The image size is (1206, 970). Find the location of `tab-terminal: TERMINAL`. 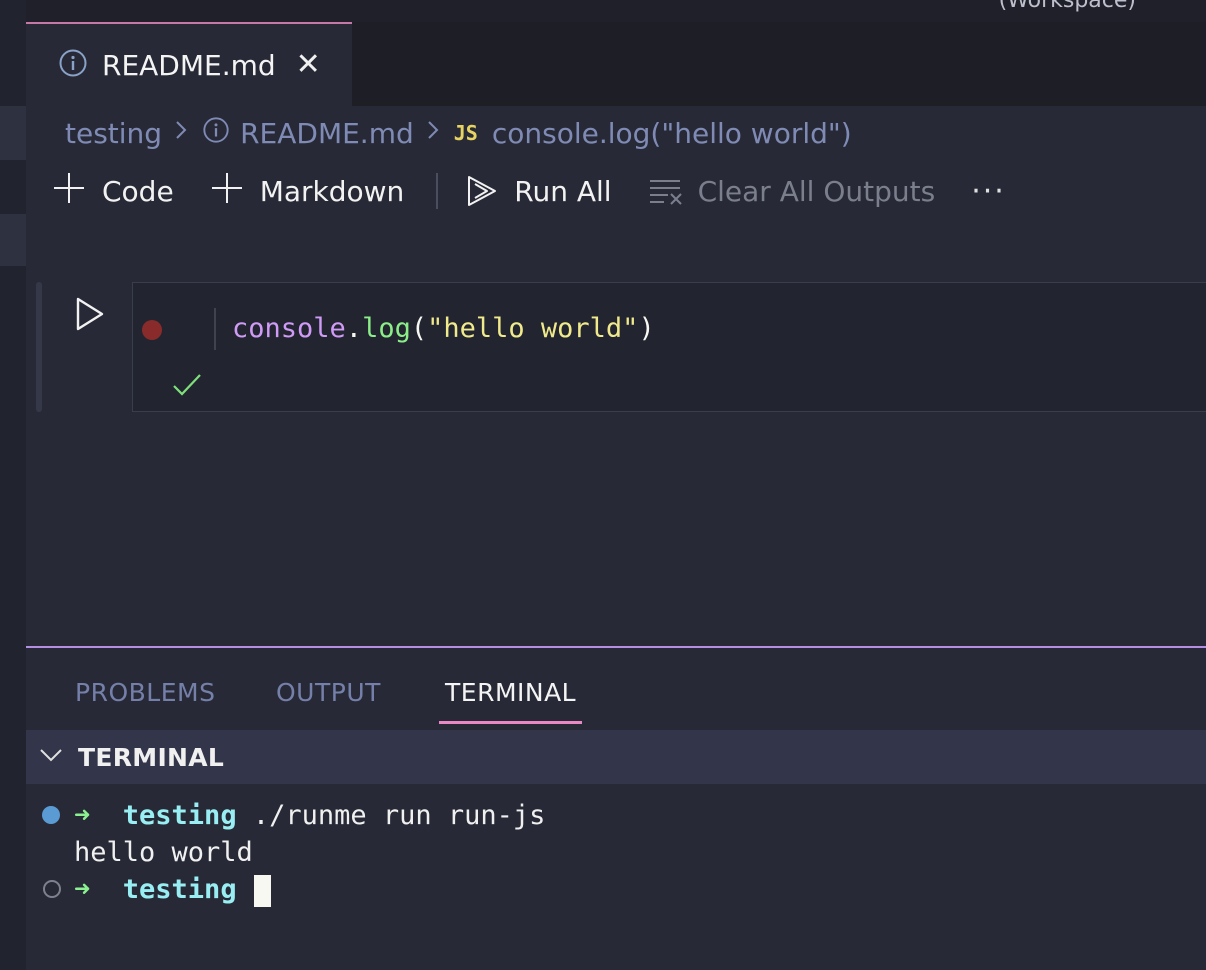

tab-terminal: TERMINAL is located at coordinates (510, 692).